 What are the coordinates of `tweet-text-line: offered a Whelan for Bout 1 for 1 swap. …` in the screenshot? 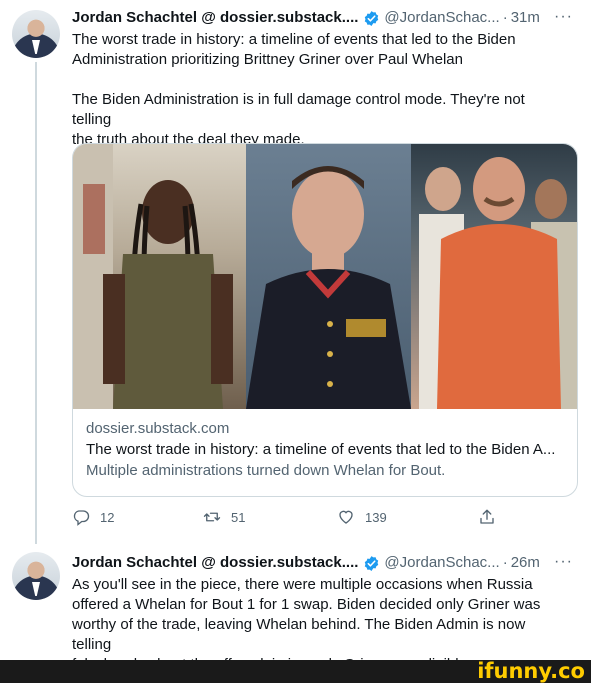 It's located at (306, 604).